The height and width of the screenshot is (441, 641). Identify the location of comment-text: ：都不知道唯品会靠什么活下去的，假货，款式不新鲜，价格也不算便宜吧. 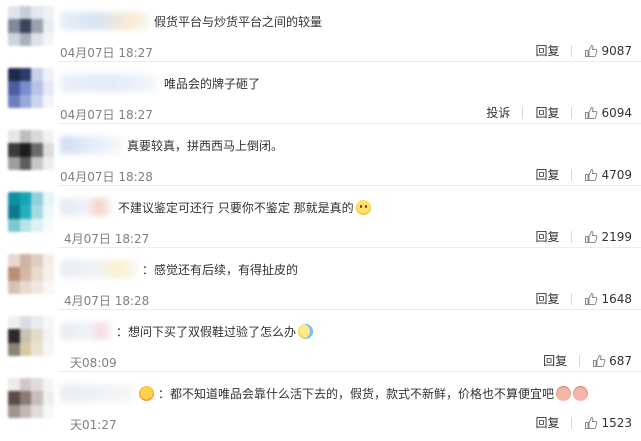
(356, 394).